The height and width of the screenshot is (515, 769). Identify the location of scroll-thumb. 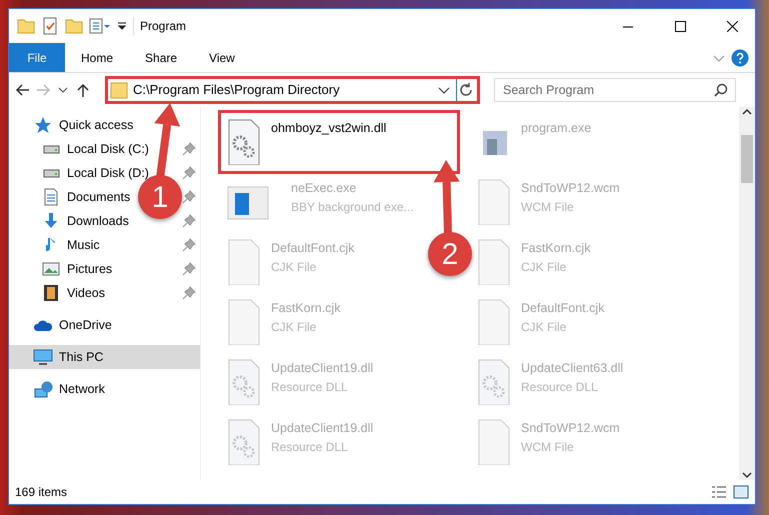
(747, 159).